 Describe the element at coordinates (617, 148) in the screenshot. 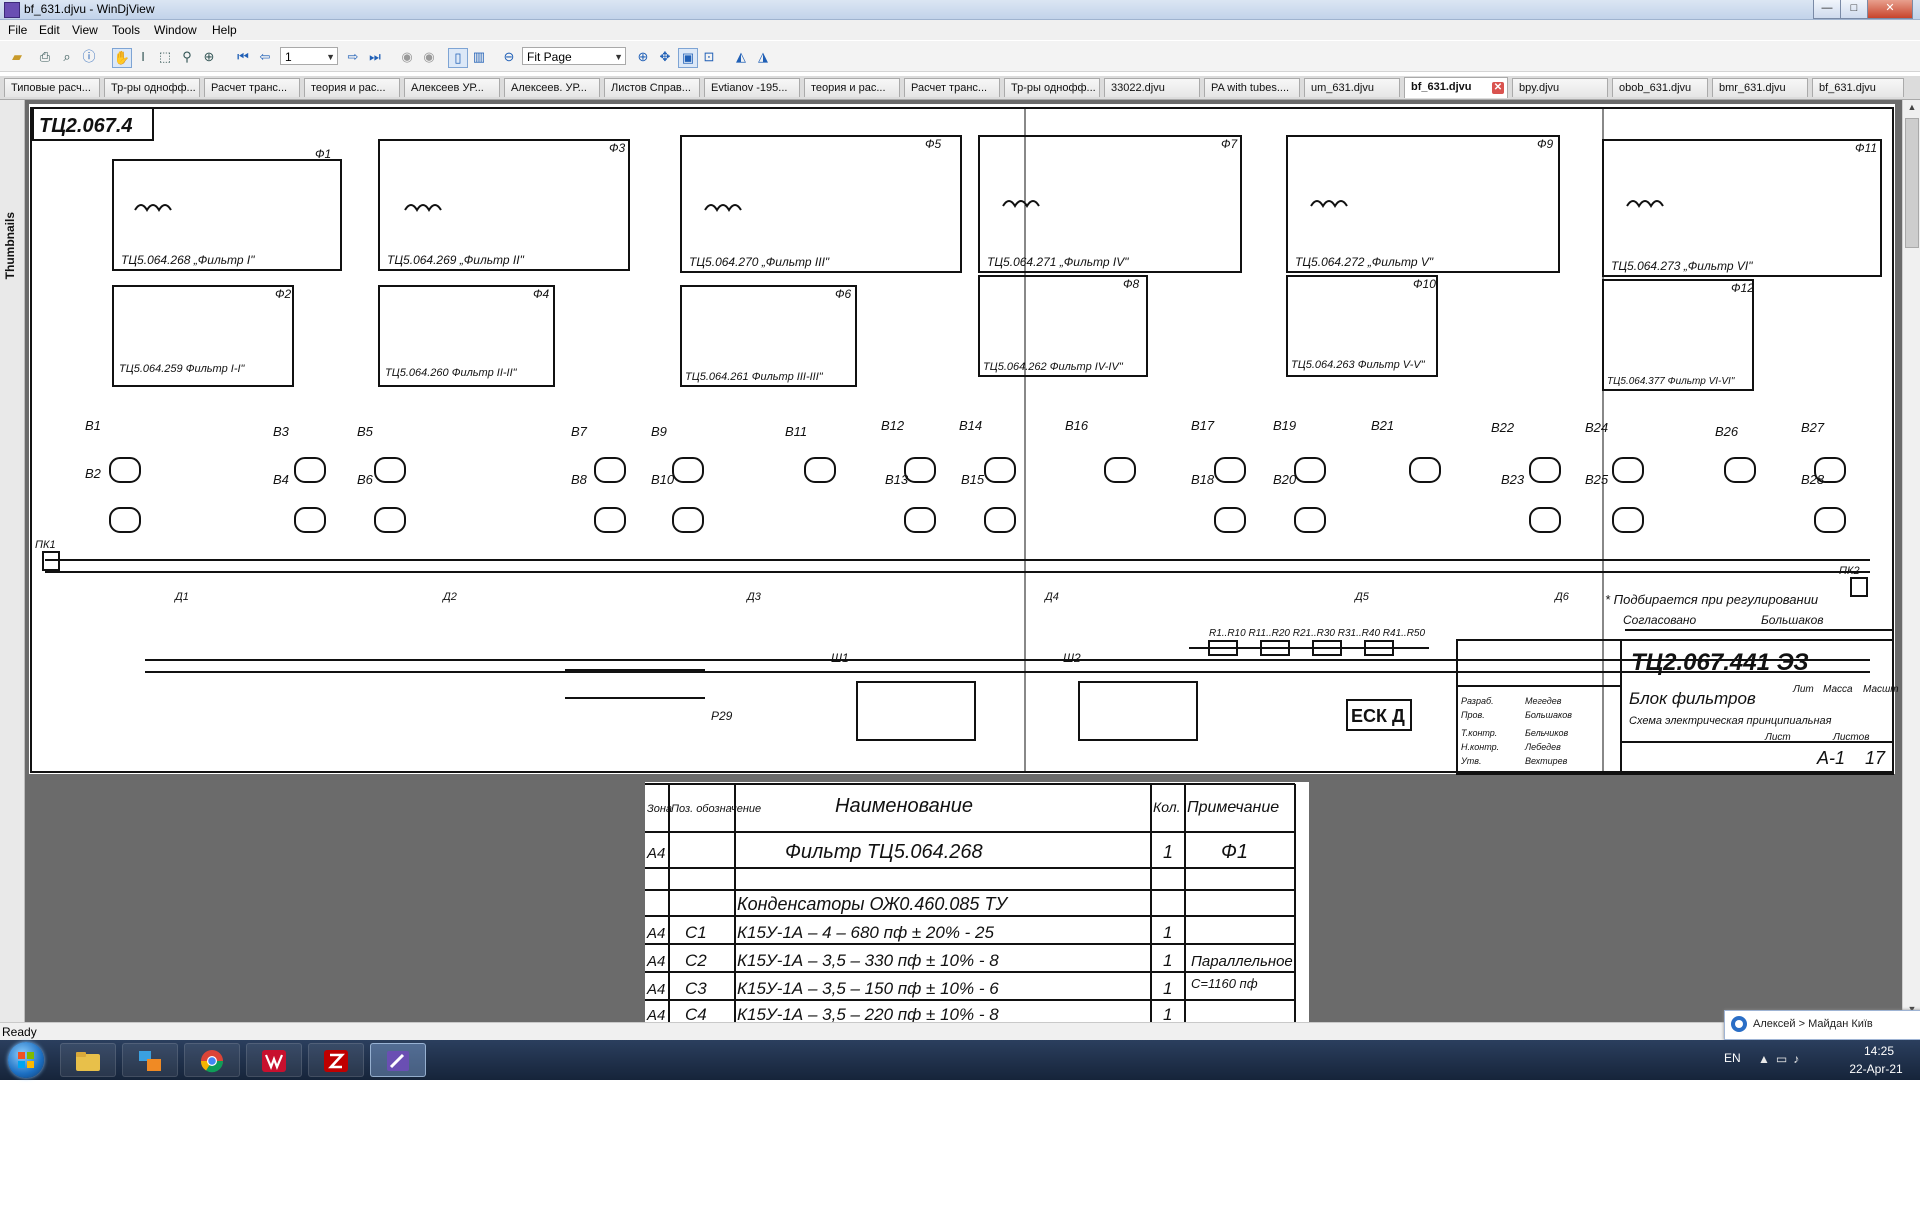

I see `filter-label: Ф3` at that location.